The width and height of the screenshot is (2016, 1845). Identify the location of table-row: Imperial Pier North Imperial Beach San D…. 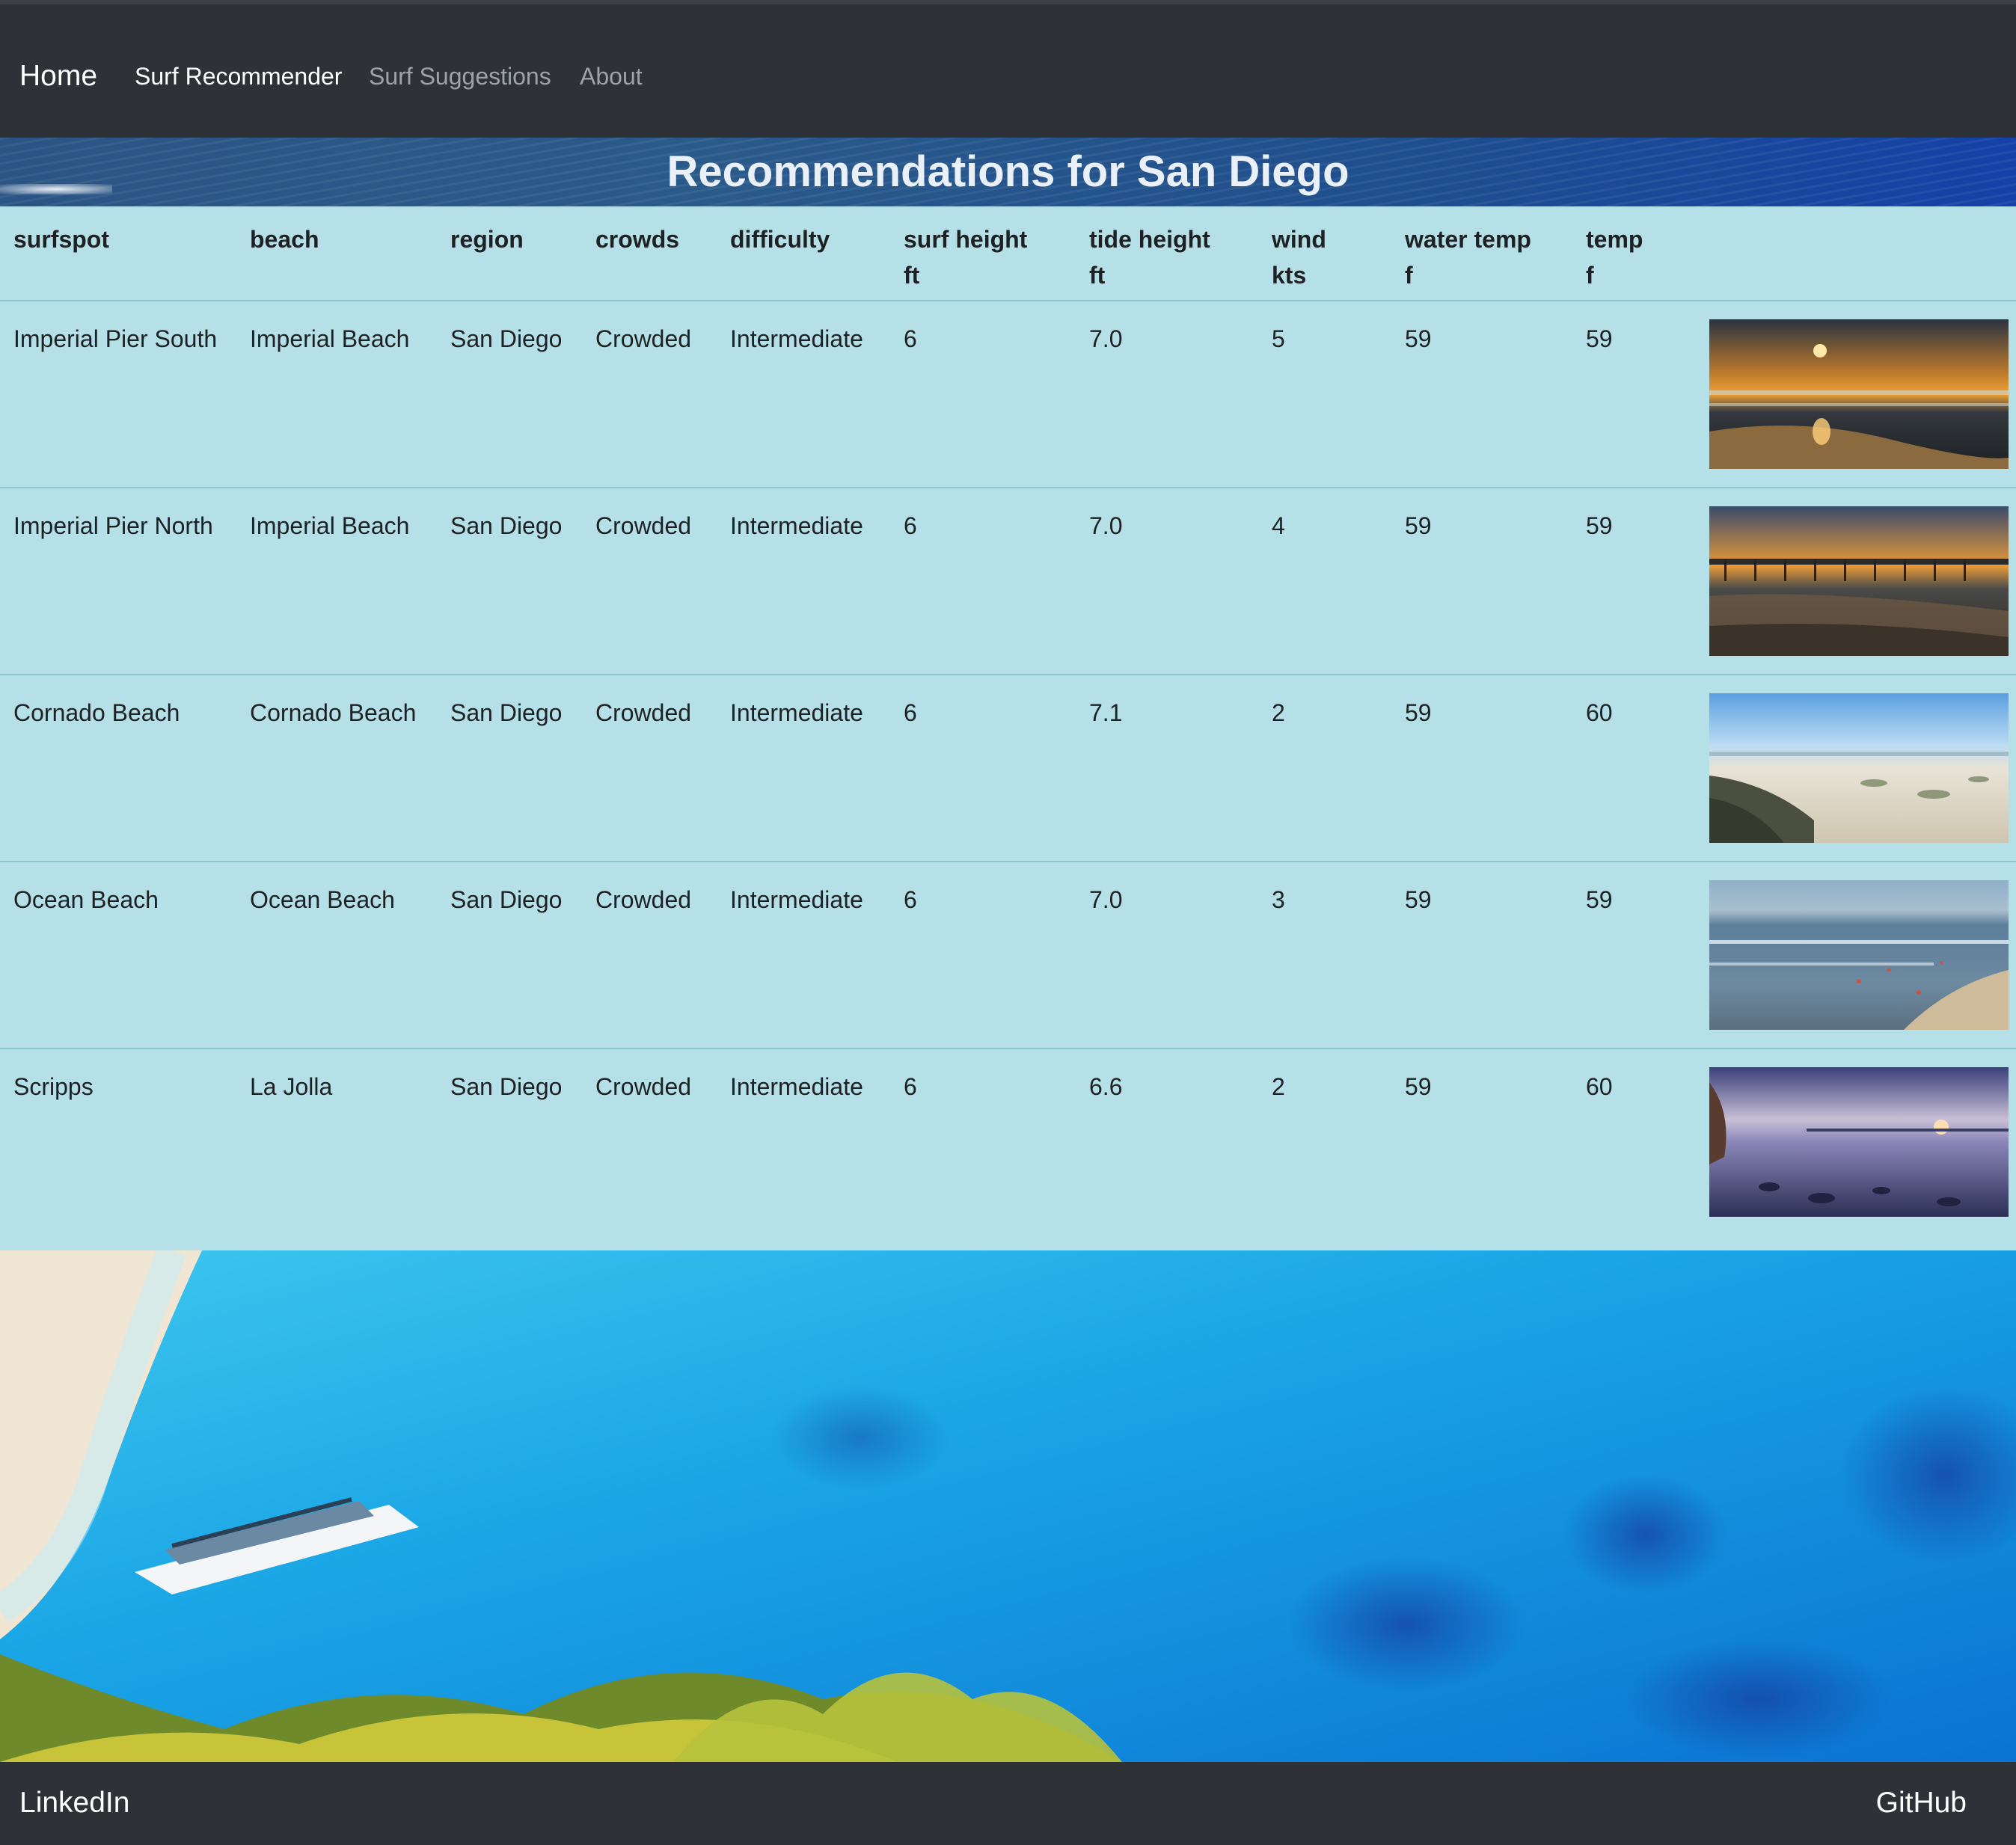
(1008, 581).